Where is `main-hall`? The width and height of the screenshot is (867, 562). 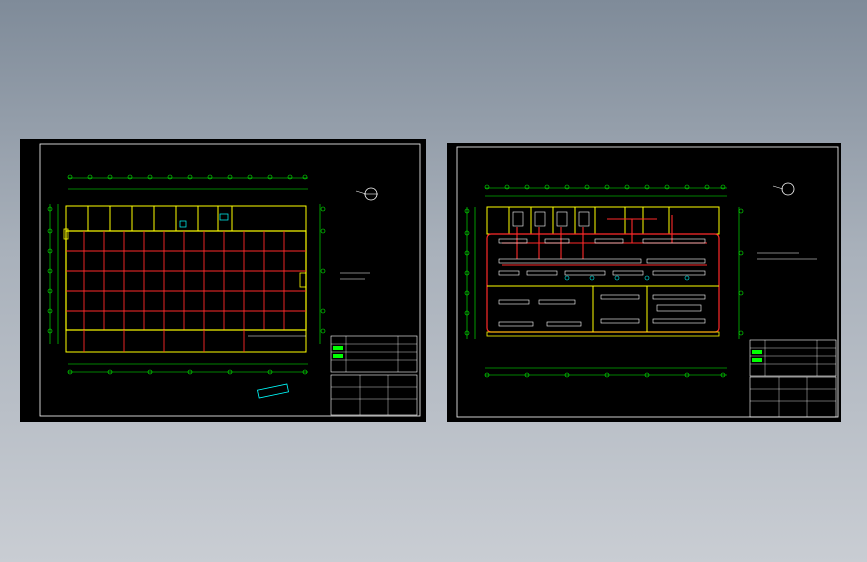
main-hall is located at coordinates (603, 285).